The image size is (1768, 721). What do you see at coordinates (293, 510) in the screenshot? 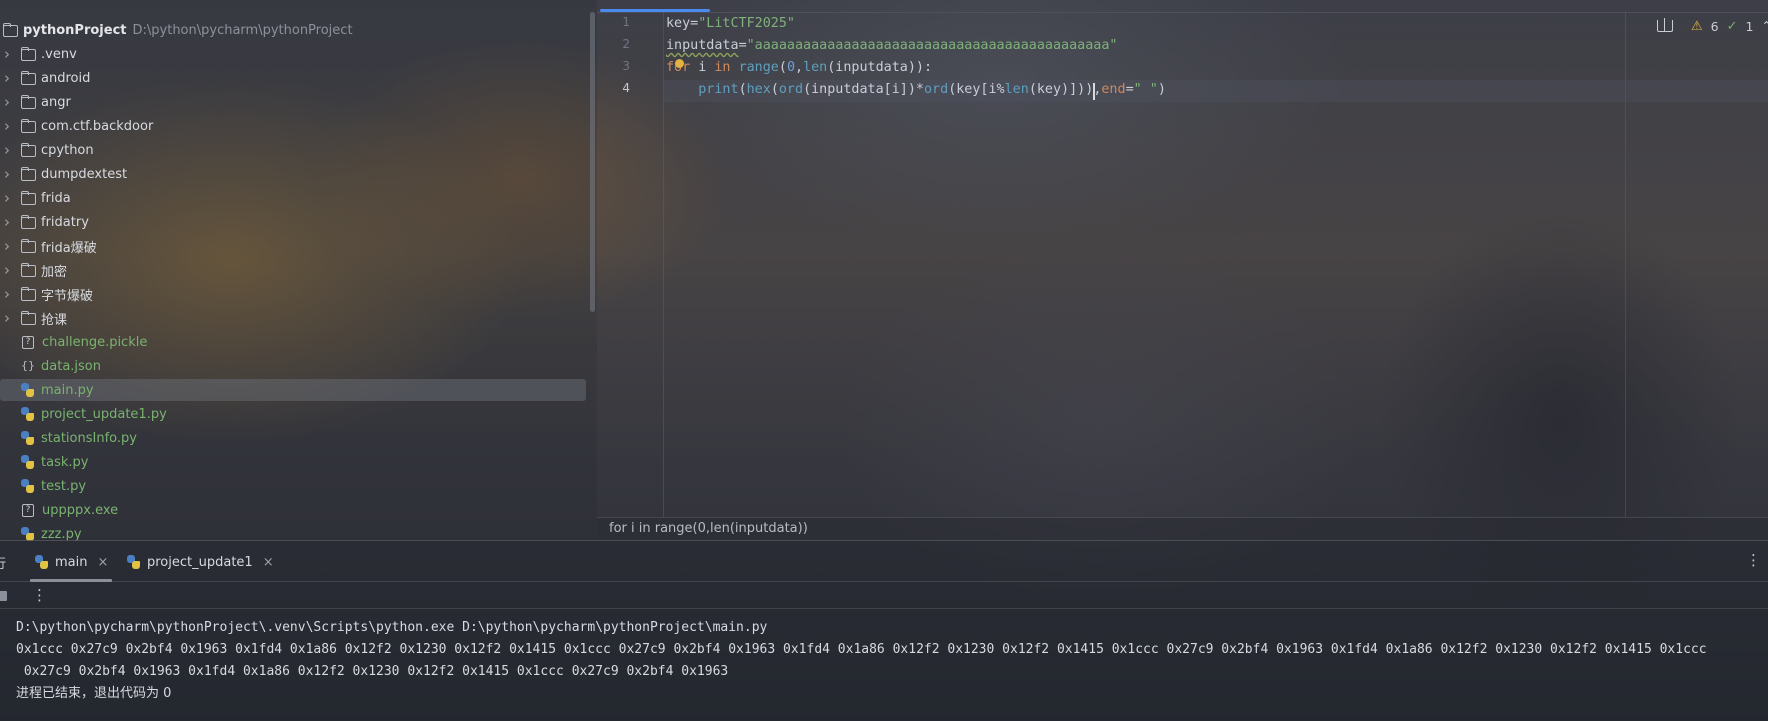
I see `tree-file-item: ? uppppx.exe` at bounding box center [293, 510].